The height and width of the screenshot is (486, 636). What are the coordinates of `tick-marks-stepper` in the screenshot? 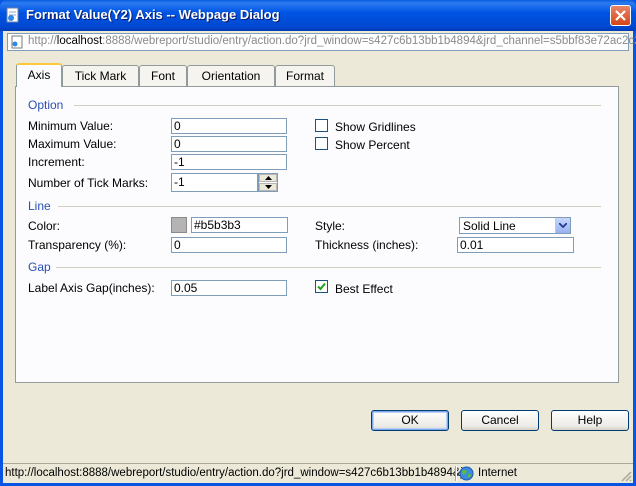 It's located at (268, 182).